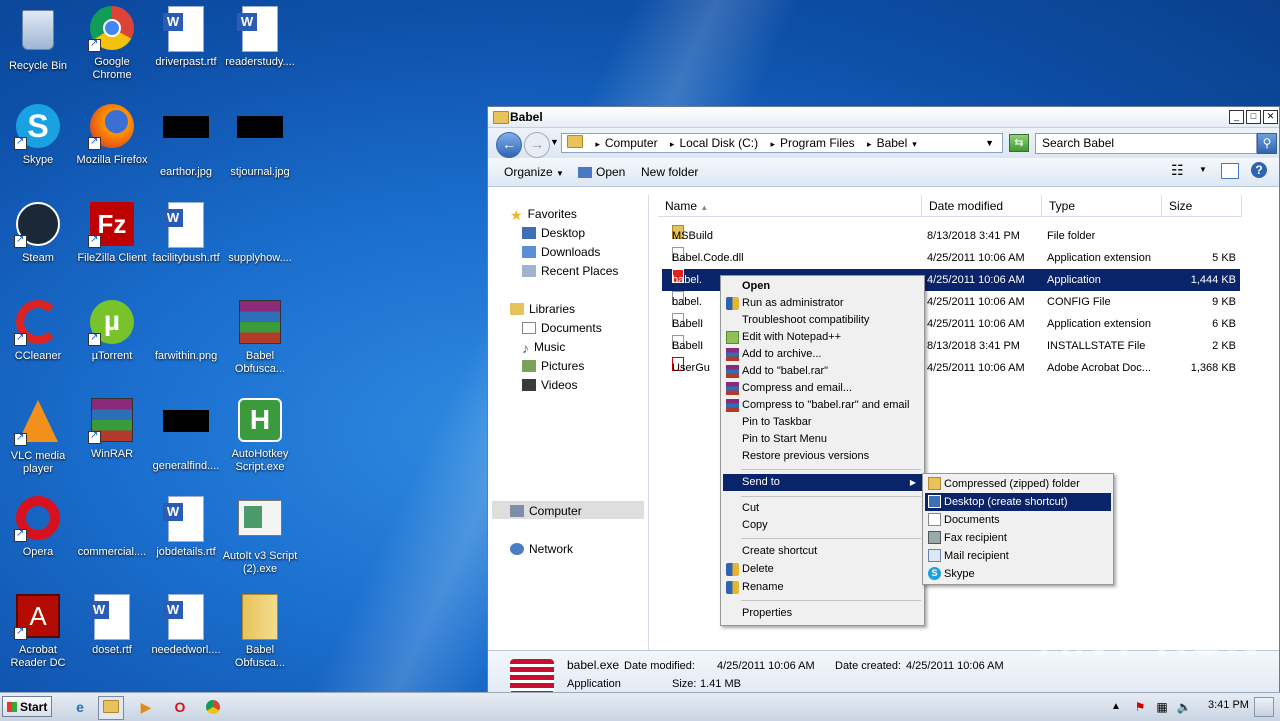 The image size is (1280, 721). Describe the element at coordinates (112, 625) in the screenshot. I see `desktop-icon-doset: W doset.rtf` at that location.